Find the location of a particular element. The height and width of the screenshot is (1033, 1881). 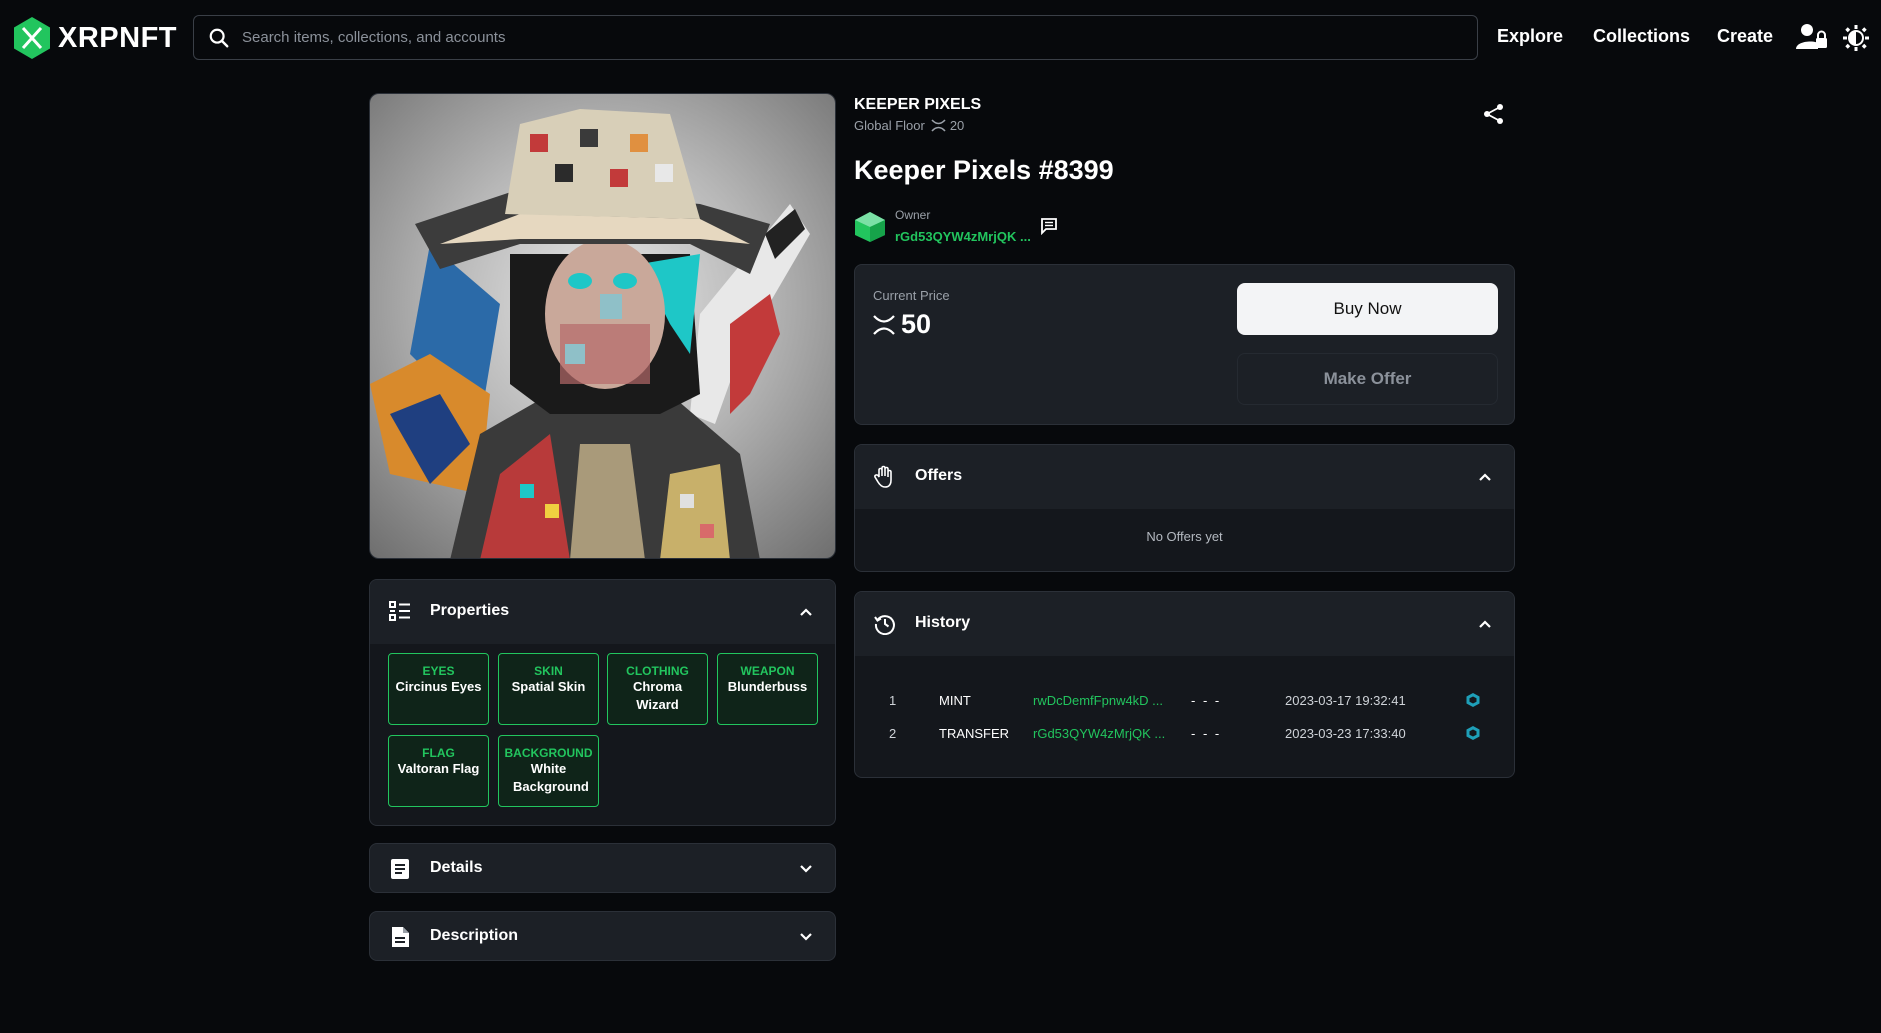

property-eyes: EYES Circinus Eyes is located at coordinates (438, 689).